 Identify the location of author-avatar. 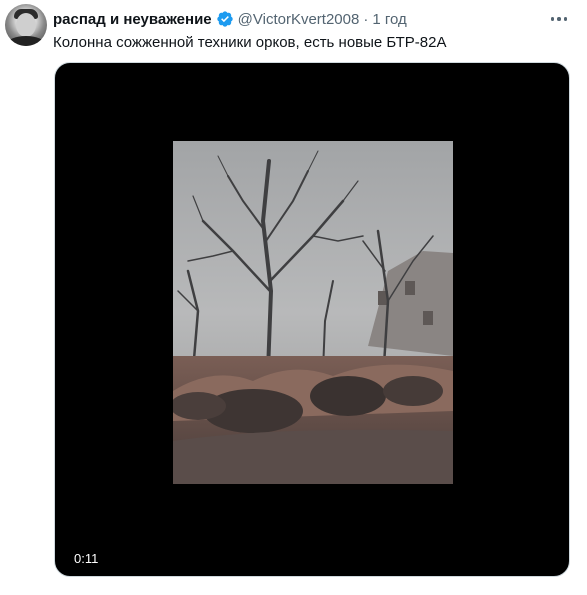
(26, 25).